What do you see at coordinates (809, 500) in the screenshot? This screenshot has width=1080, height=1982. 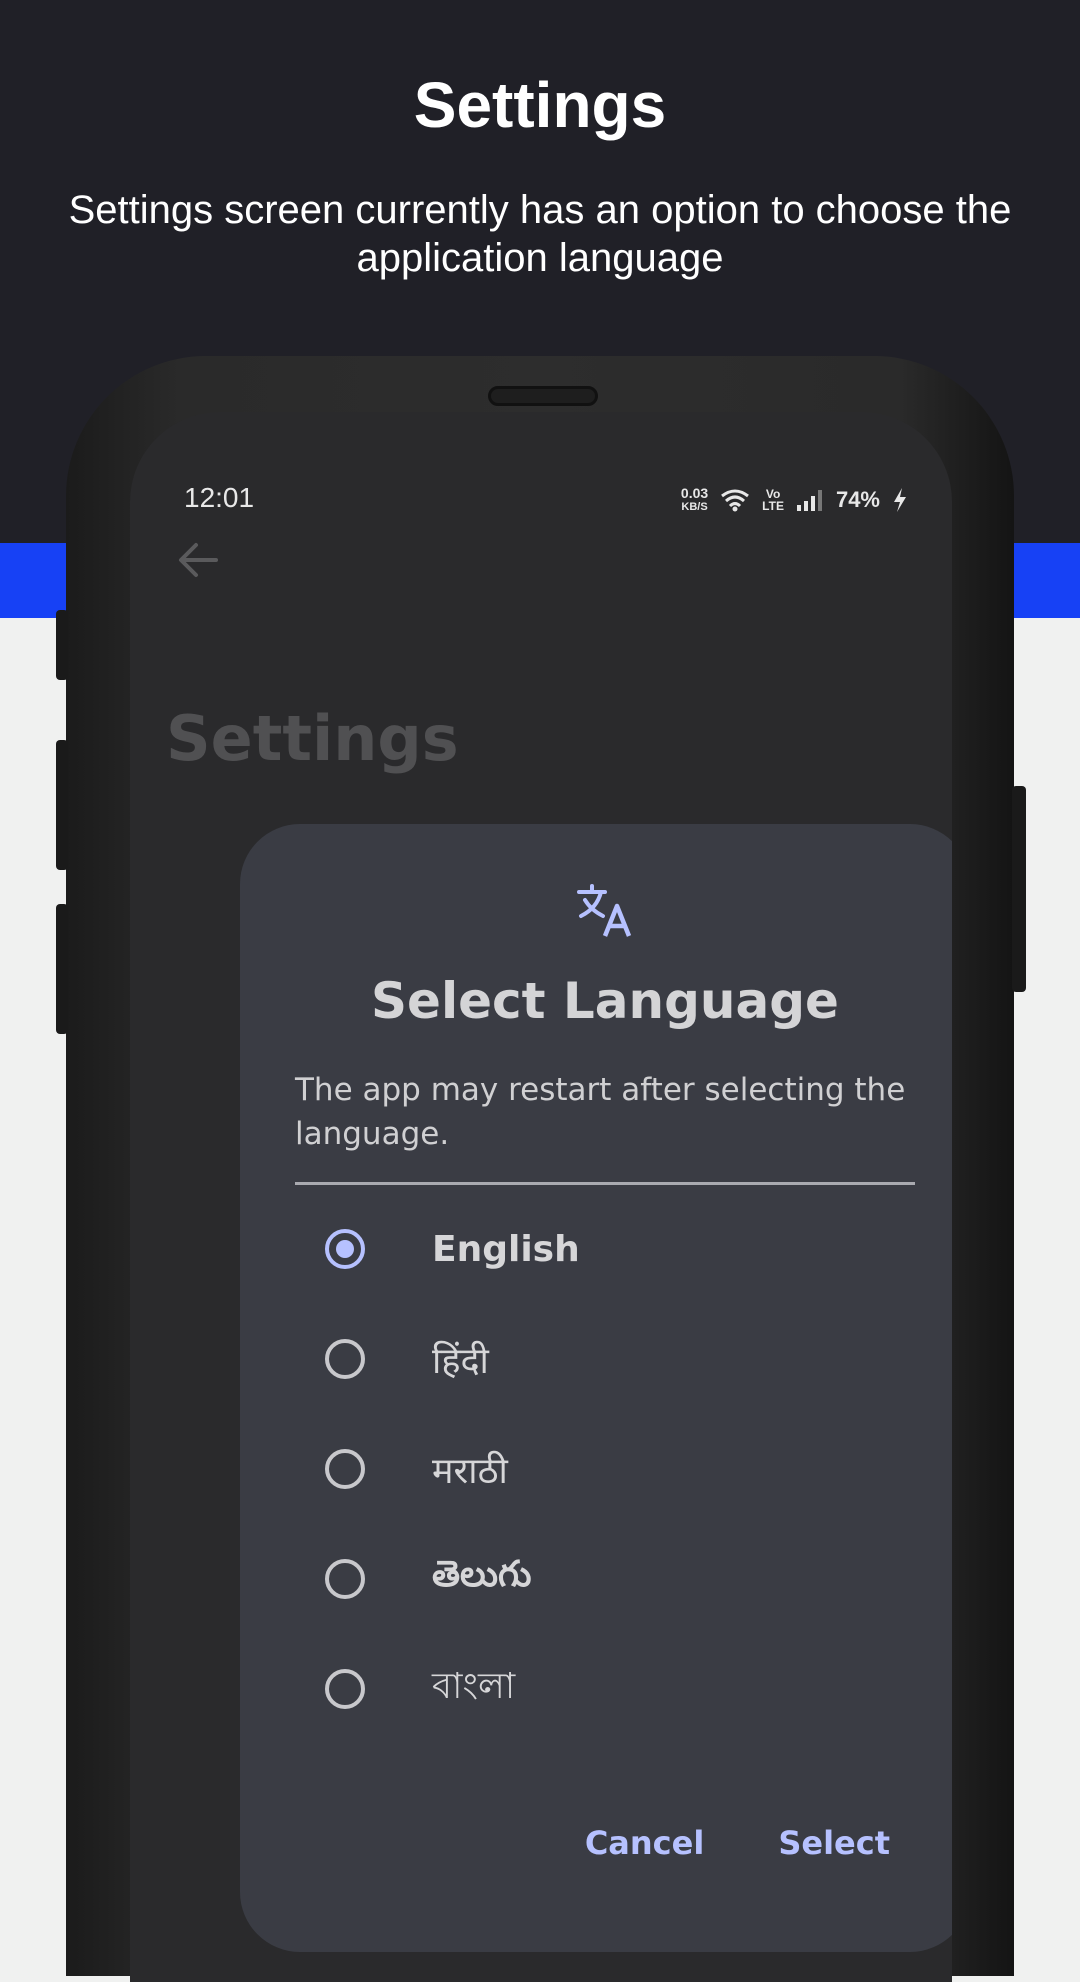 I see `signal-icon` at bounding box center [809, 500].